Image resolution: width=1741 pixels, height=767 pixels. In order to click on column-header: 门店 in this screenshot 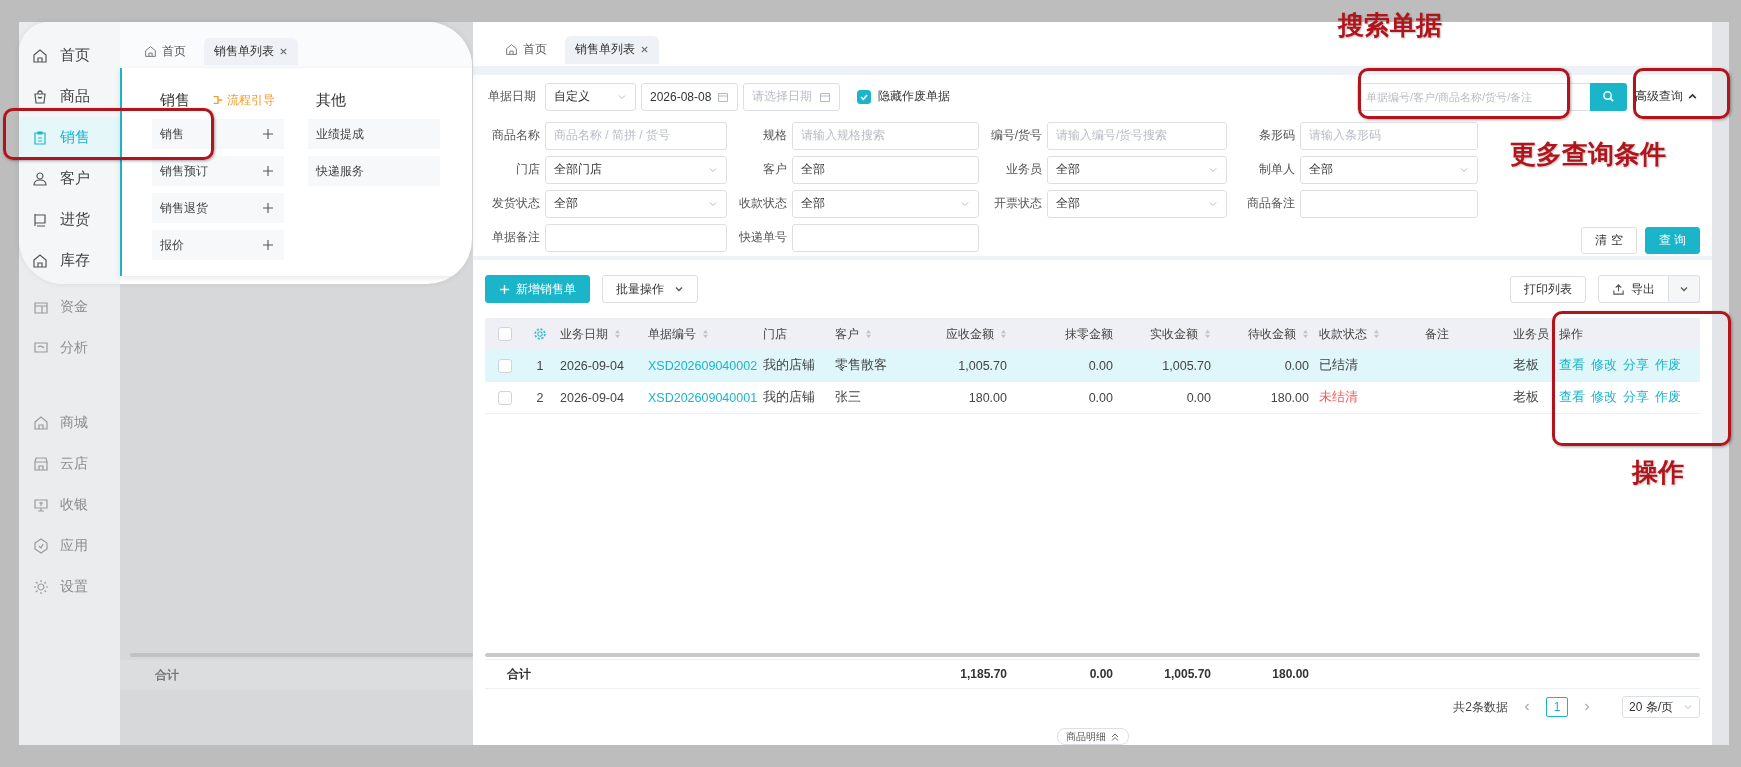, I will do `click(775, 334)`.